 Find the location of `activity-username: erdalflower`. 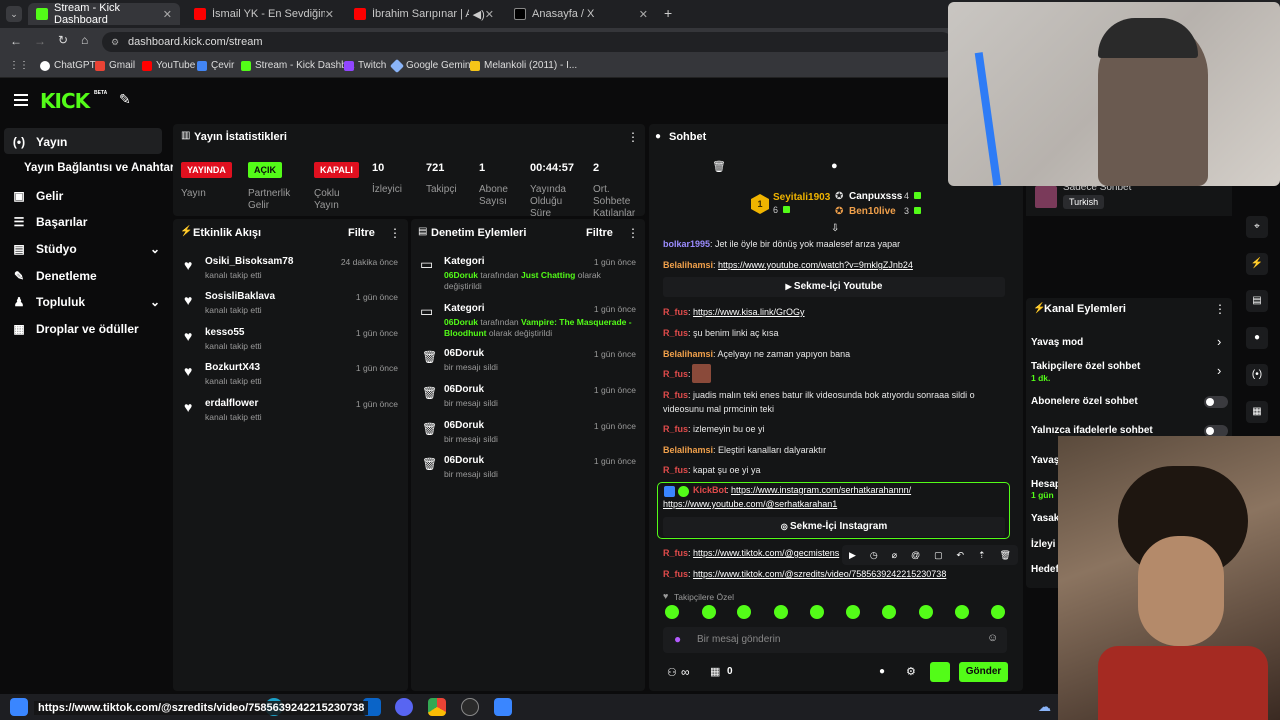

activity-username: erdalflower is located at coordinates (231, 403).